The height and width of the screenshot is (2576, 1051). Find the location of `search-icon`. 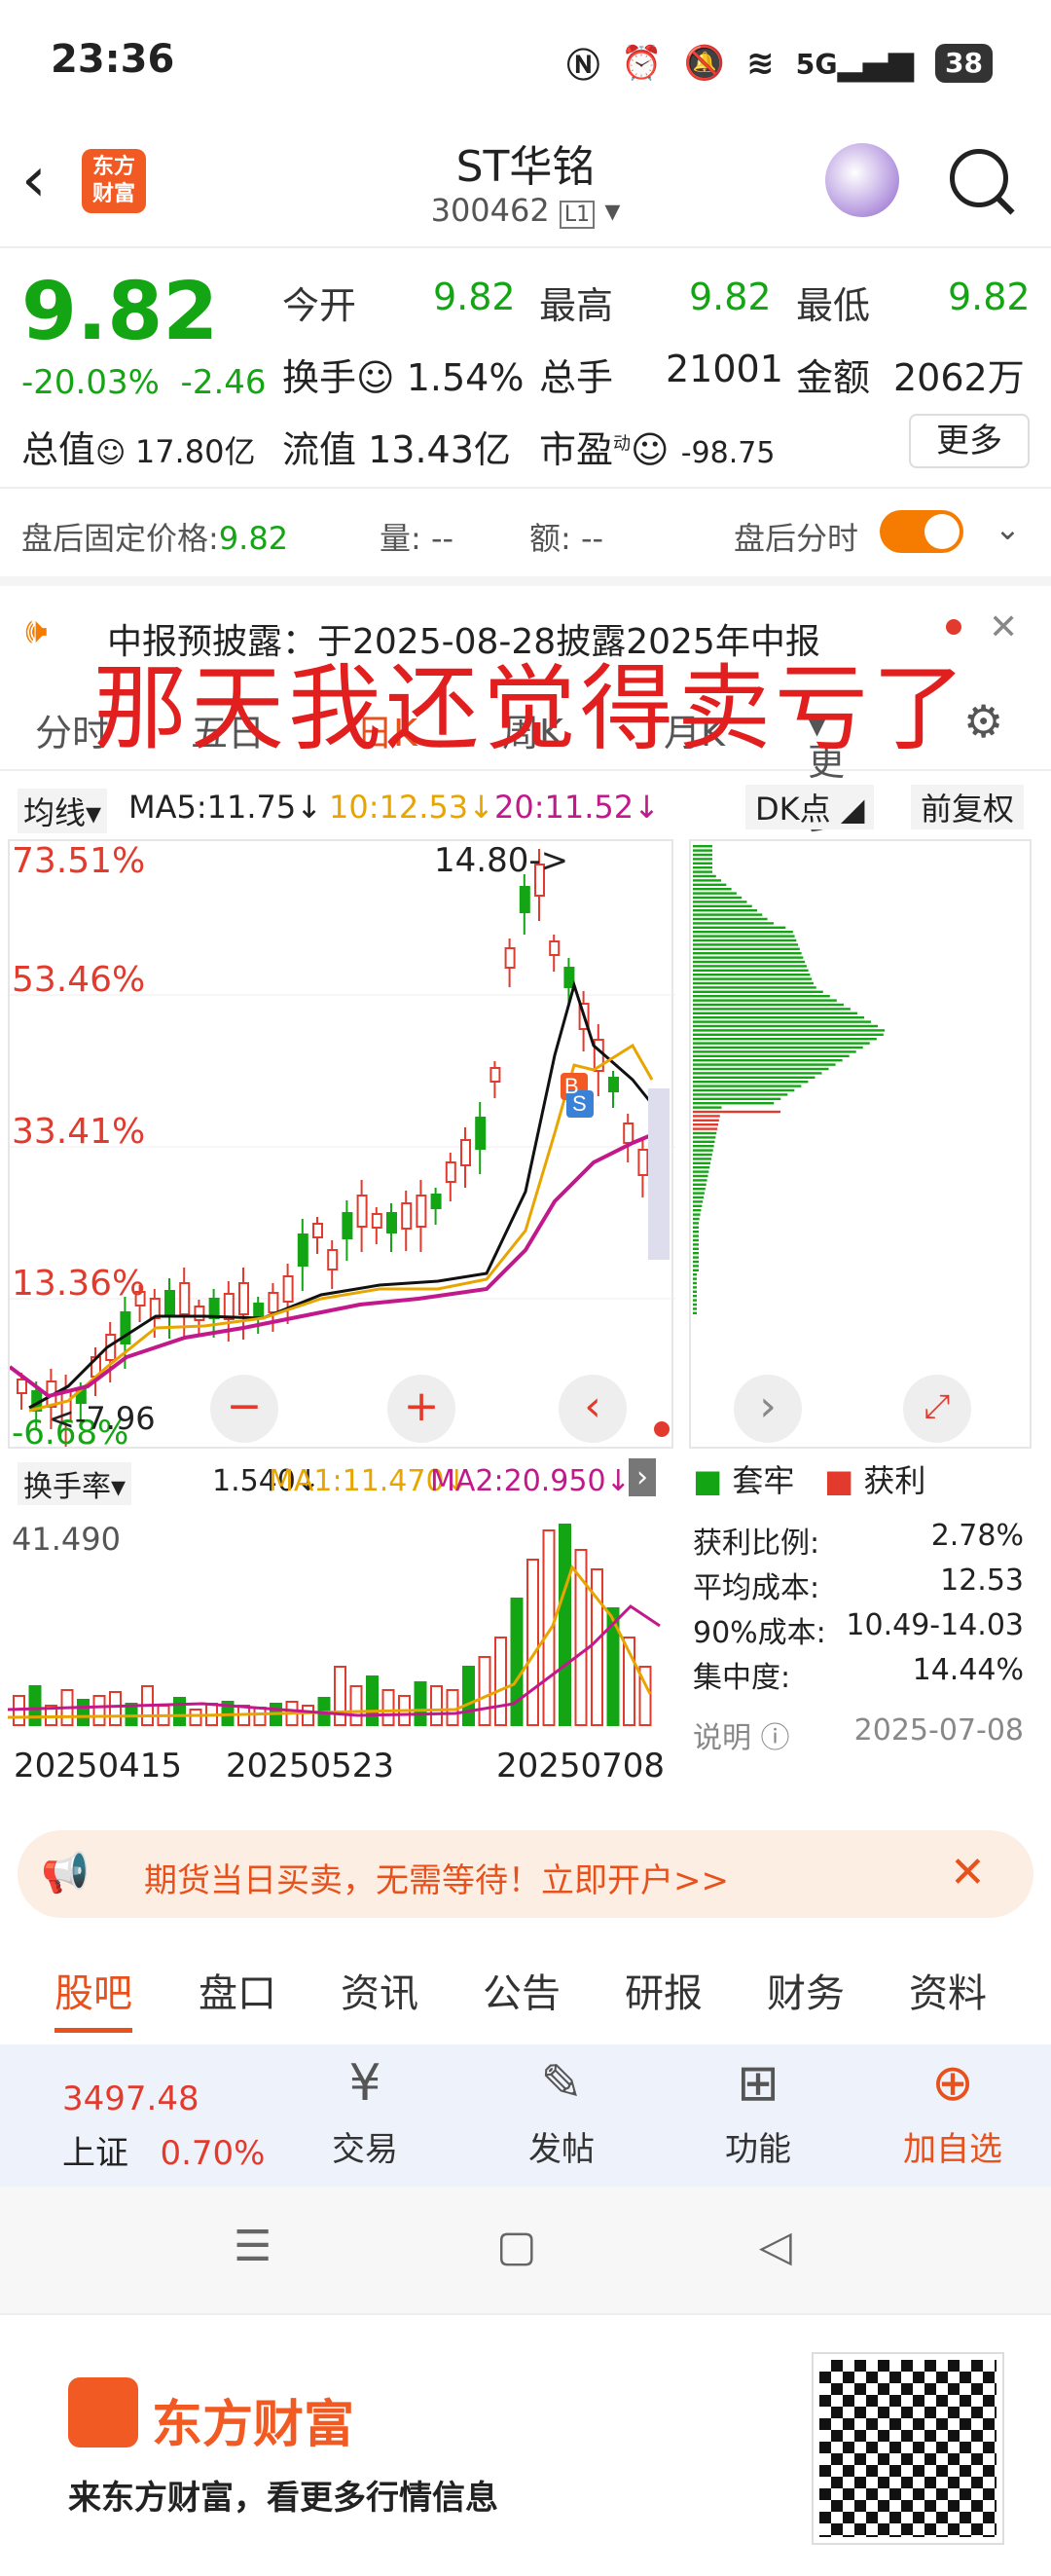

search-icon is located at coordinates (979, 178).